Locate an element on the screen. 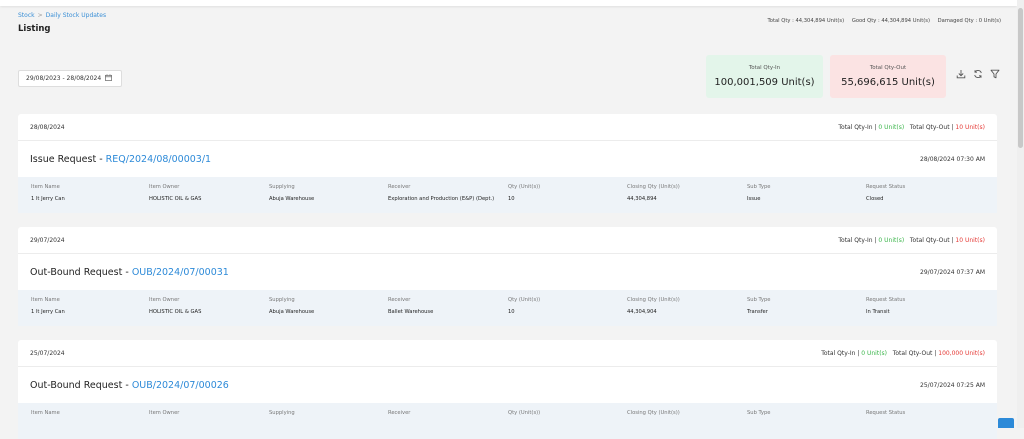 The width and height of the screenshot is (1024, 439). total-qty: Total Qty : 44,304,894 Unit(s) is located at coordinates (806, 21).